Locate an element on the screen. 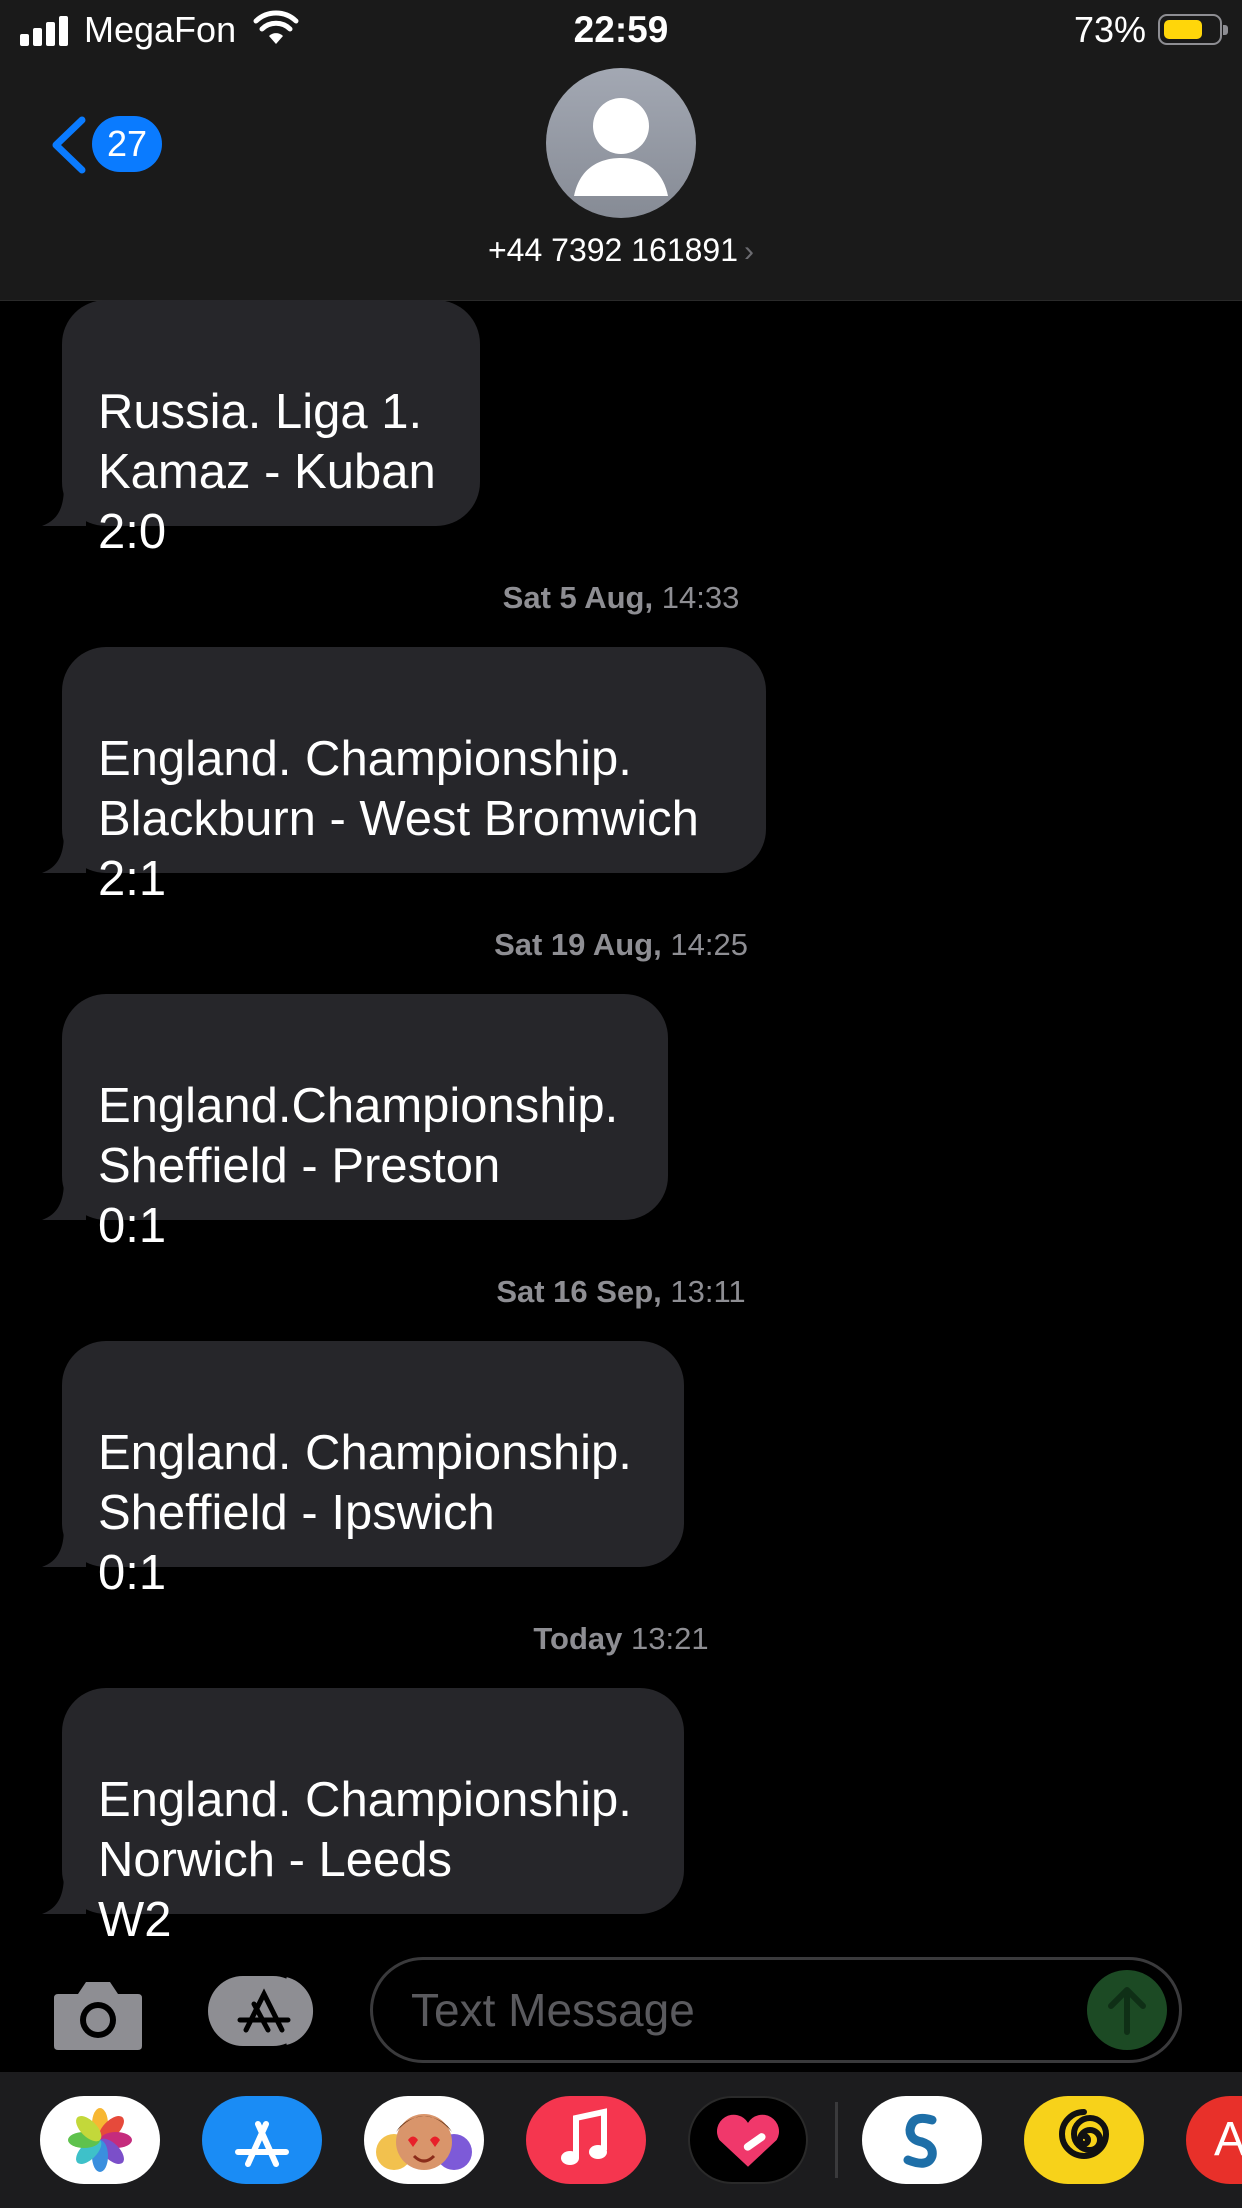 The image size is (1242, 2208). unread-badge: 27 is located at coordinates (127, 144).